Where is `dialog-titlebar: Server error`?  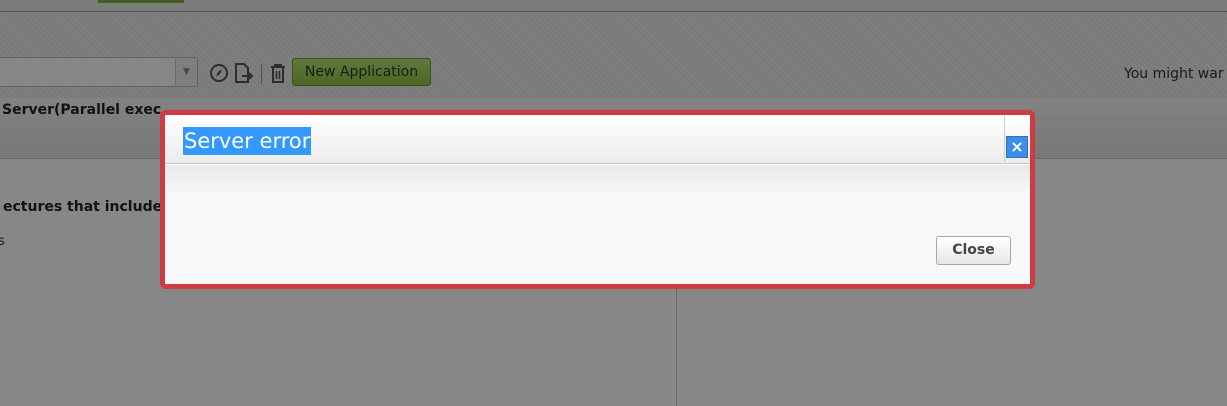 dialog-titlebar: Server error is located at coordinates (597, 139).